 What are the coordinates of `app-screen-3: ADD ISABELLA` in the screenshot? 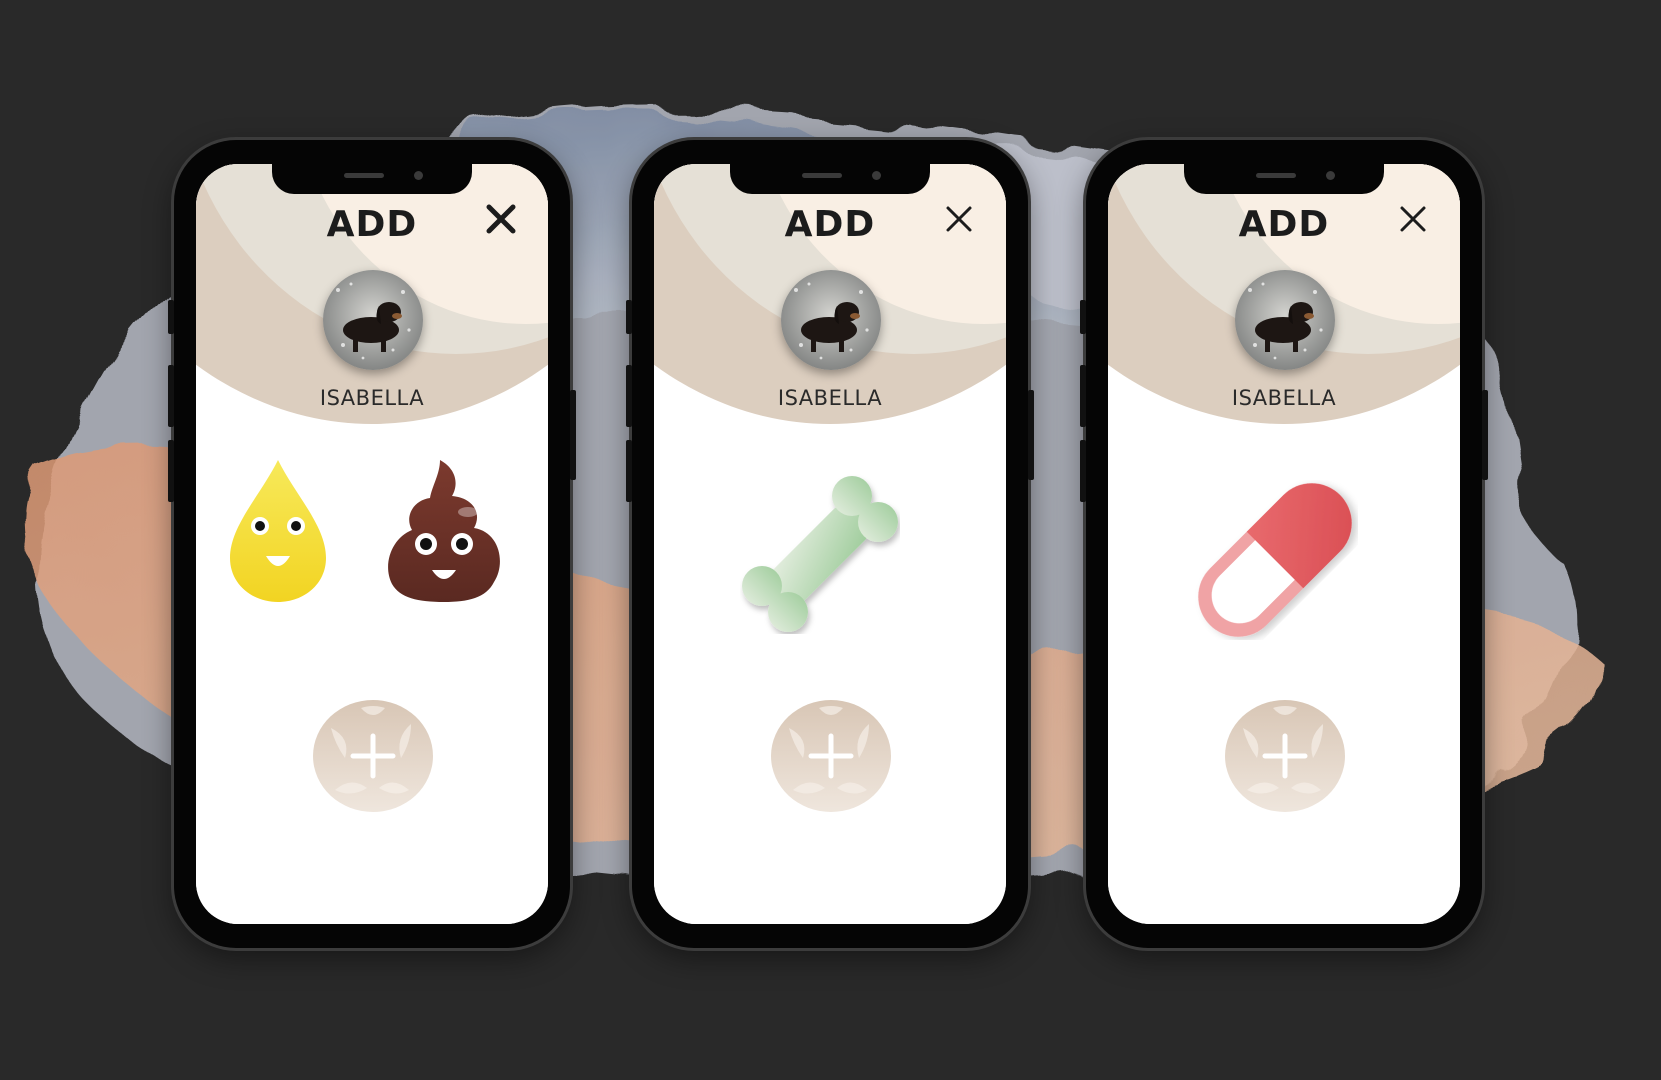 It's located at (1284, 544).